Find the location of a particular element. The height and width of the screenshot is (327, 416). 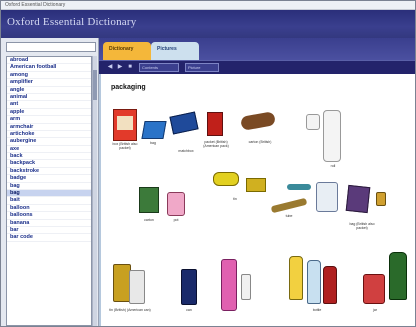

can-label: tin (British) (American can) is located at coordinates (130, 310).